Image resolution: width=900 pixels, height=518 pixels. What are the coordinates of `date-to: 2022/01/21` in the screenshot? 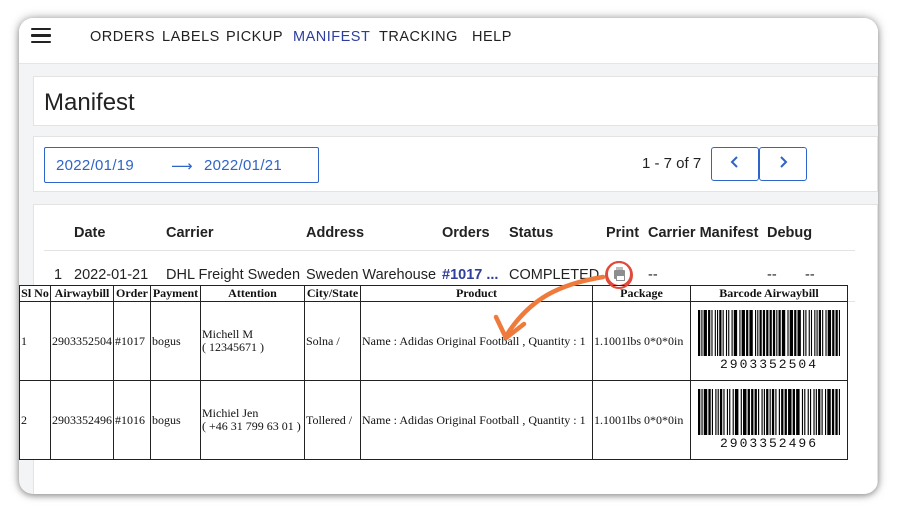 It's located at (243, 165).